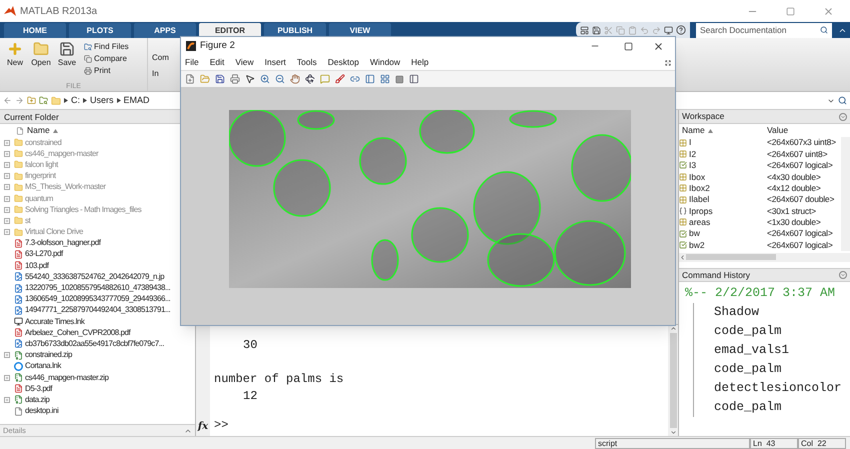 The image size is (850, 449). I want to click on browser-entry: Virtual Clone Drive, so click(54, 232).